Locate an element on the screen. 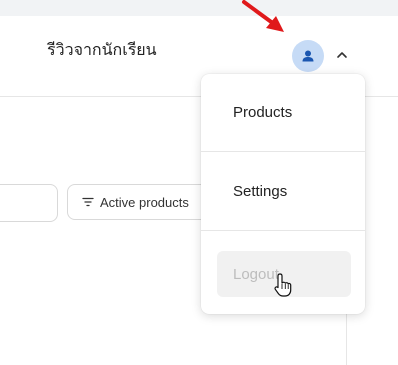 Image resolution: width=398 pixels, height=365 pixels. user-icon is located at coordinates (308, 56).